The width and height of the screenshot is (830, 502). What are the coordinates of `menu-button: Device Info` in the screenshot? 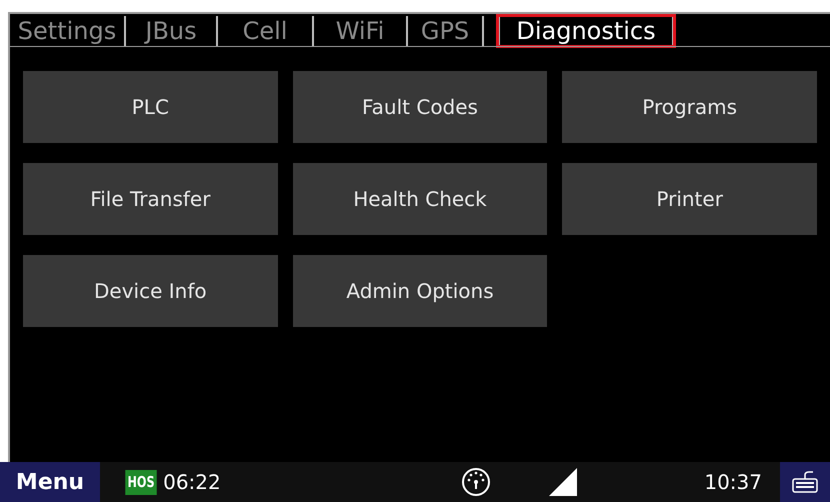 It's located at (150, 291).